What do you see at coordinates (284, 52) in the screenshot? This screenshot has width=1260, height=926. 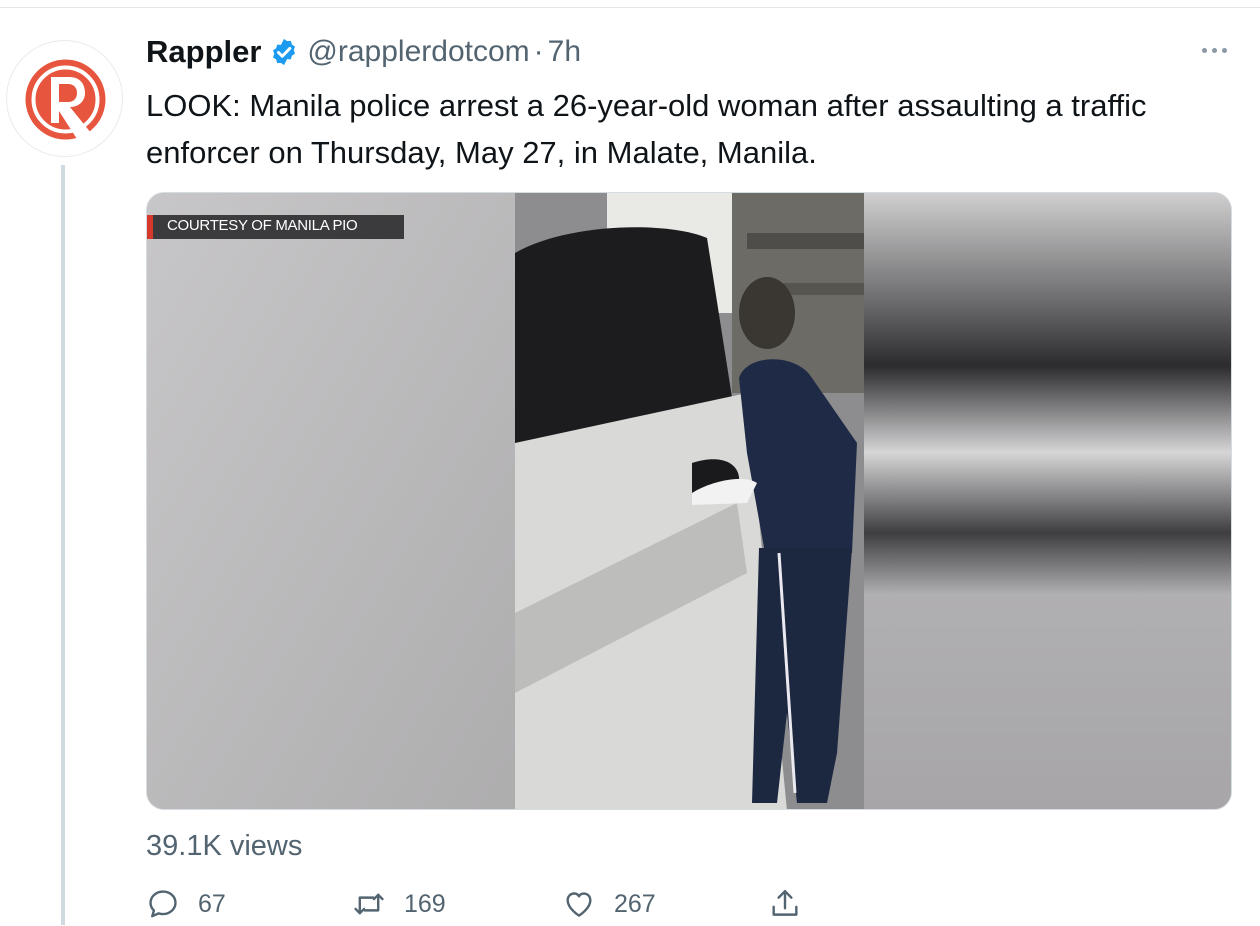 I see `verified-badge-icon` at bounding box center [284, 52].